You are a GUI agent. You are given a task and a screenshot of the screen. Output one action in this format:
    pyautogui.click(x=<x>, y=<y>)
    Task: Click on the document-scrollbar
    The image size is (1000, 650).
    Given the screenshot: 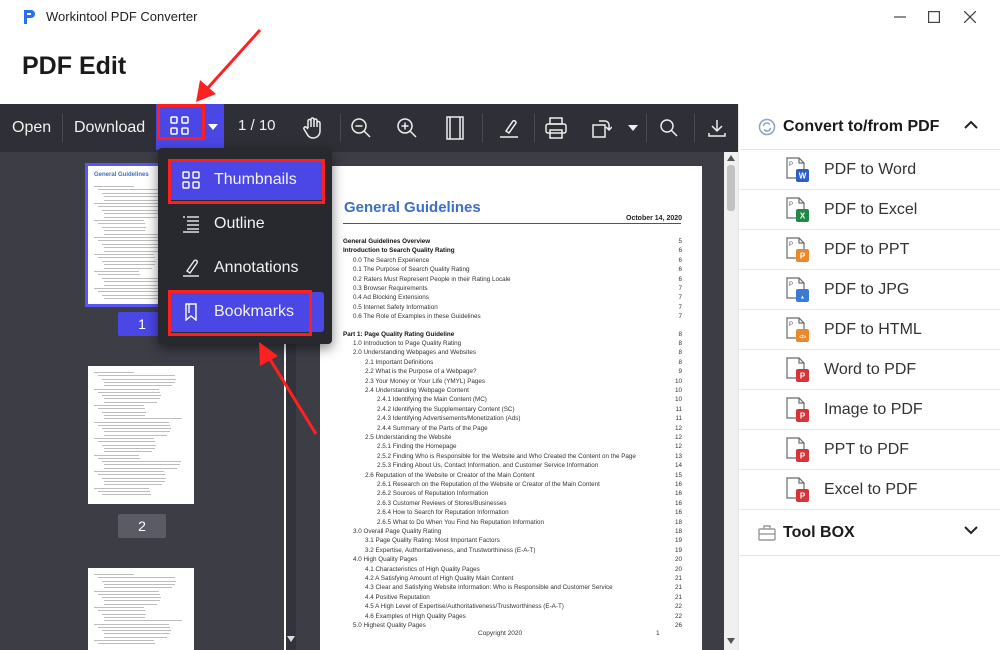 What is the action you would take?
    pyautogui.click(x=731, y=401)
    